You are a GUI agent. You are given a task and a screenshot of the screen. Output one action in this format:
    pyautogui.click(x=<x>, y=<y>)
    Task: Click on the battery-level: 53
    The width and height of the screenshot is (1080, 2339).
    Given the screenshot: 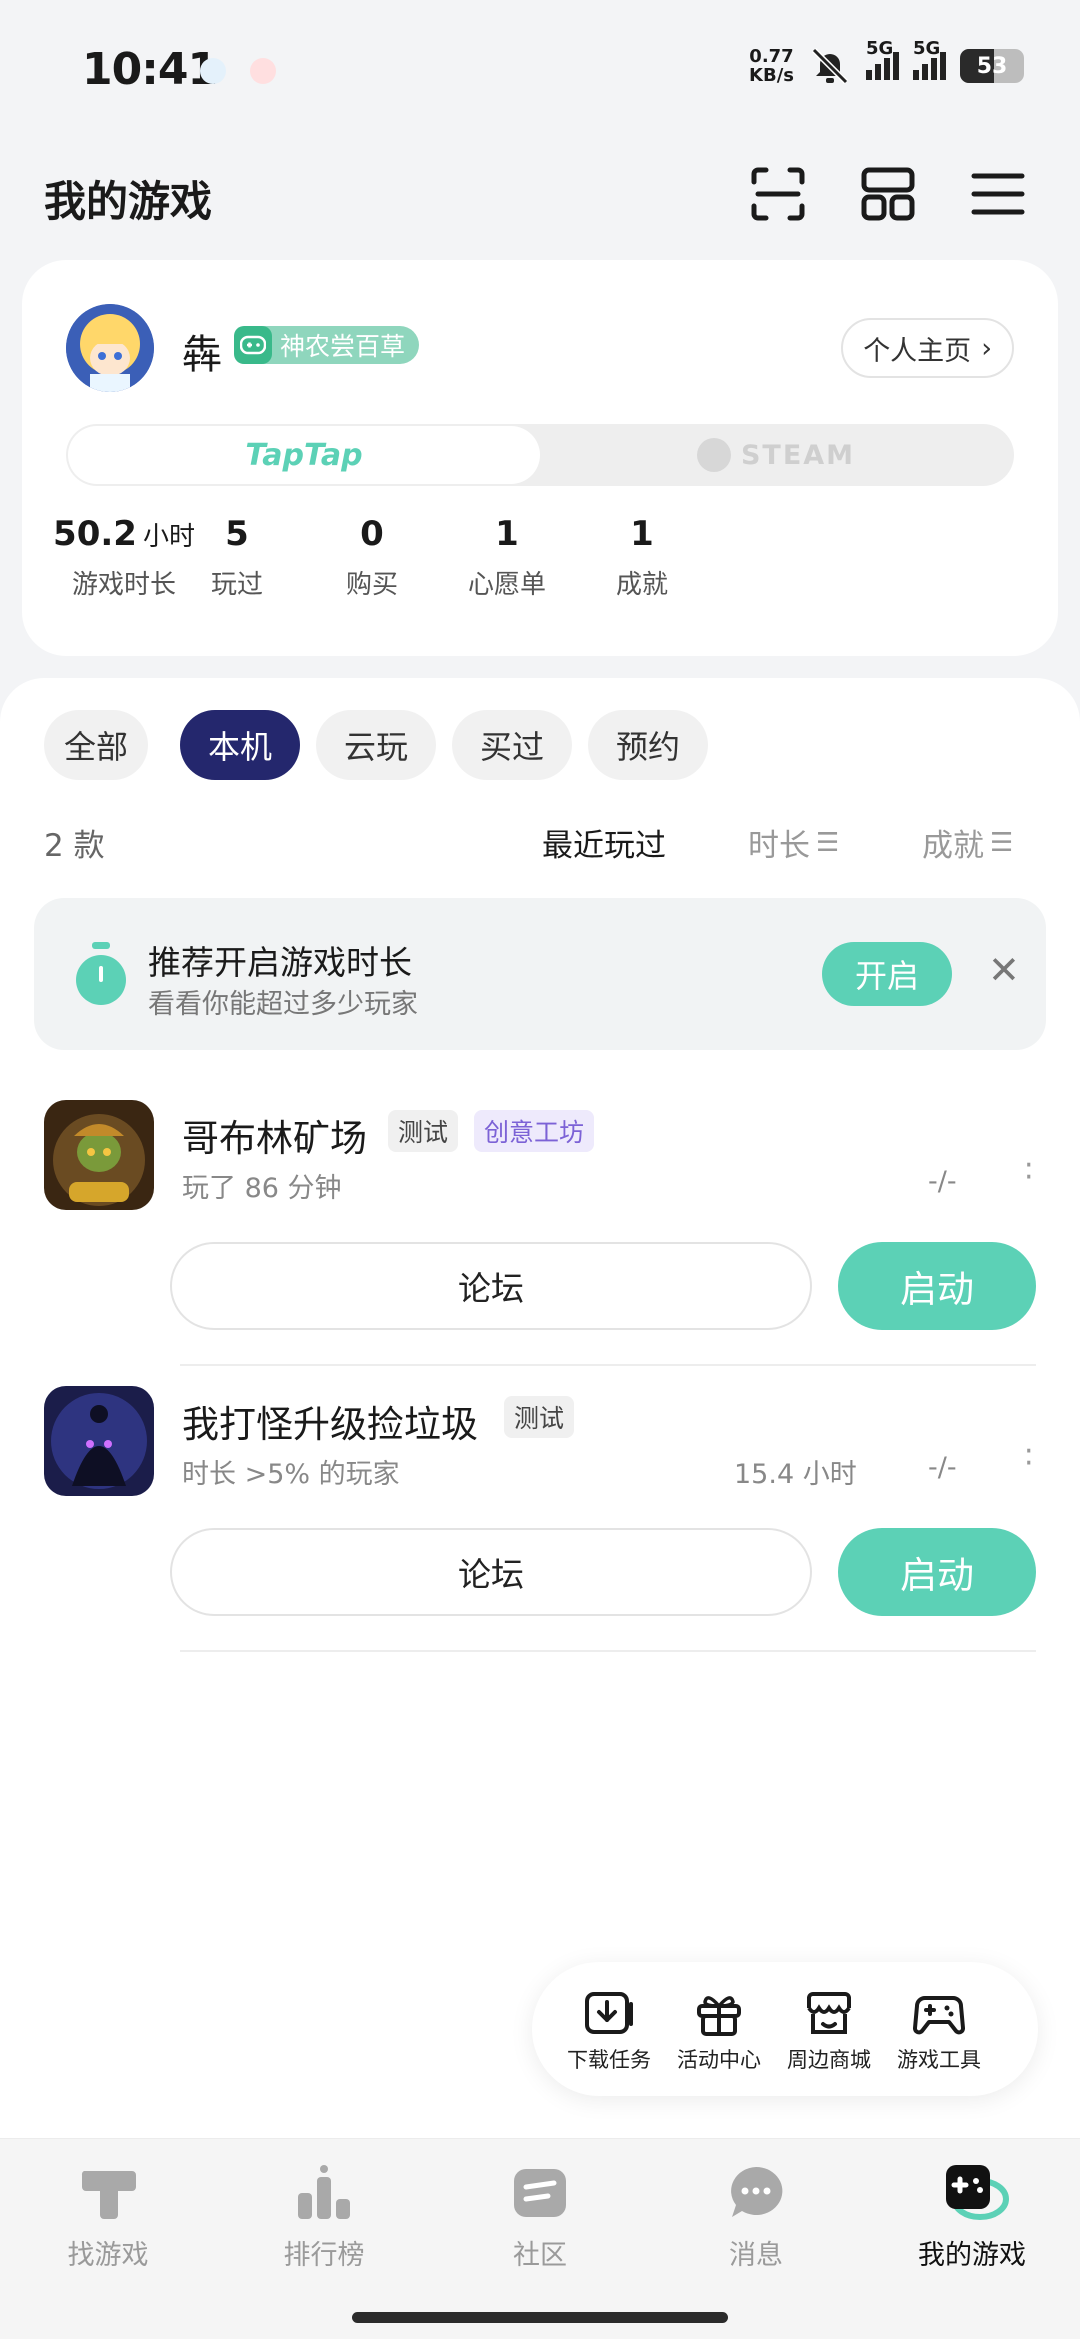 What is the action you would take?
    pyautogui.click(x=992, y=66)
    